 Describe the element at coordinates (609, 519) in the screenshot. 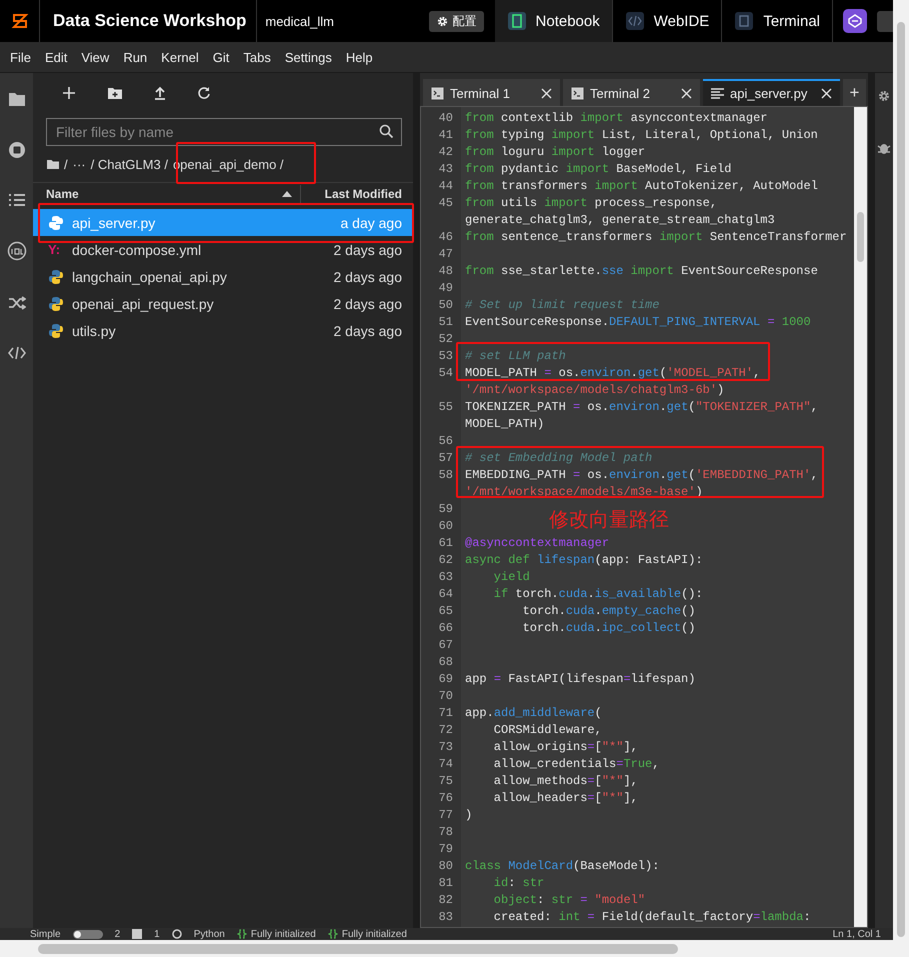

I see `annotation-text: 修改向量路径` at that location.